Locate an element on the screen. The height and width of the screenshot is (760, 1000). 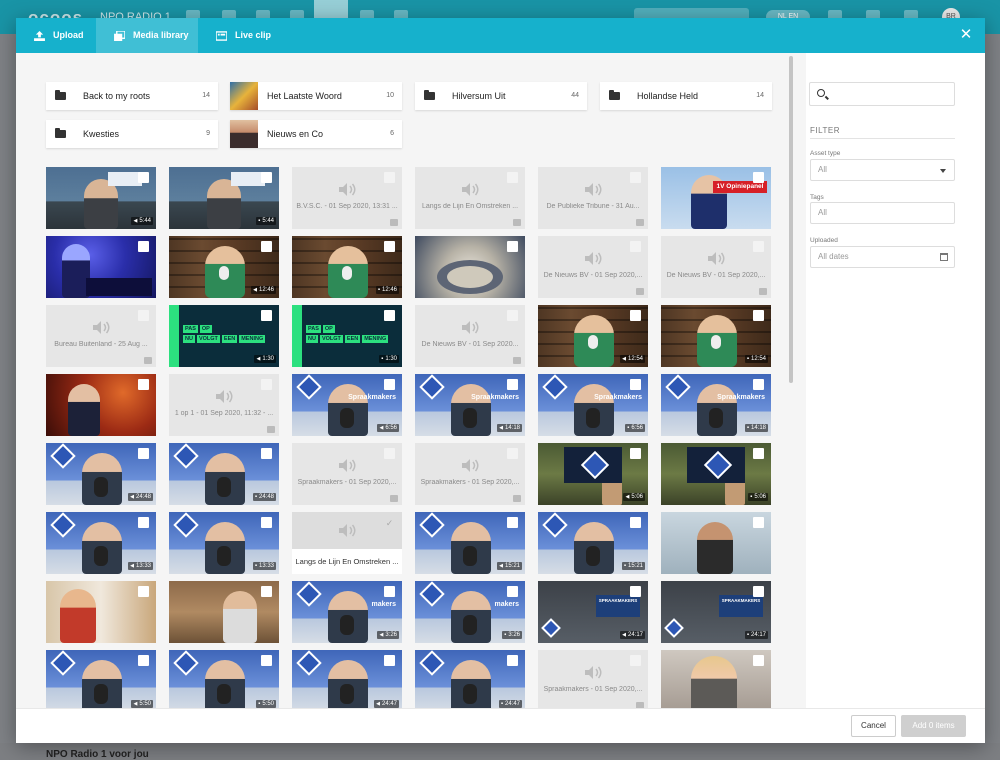
folder-item: Nieuws en Co 6 is located at coordinates (316, 134).